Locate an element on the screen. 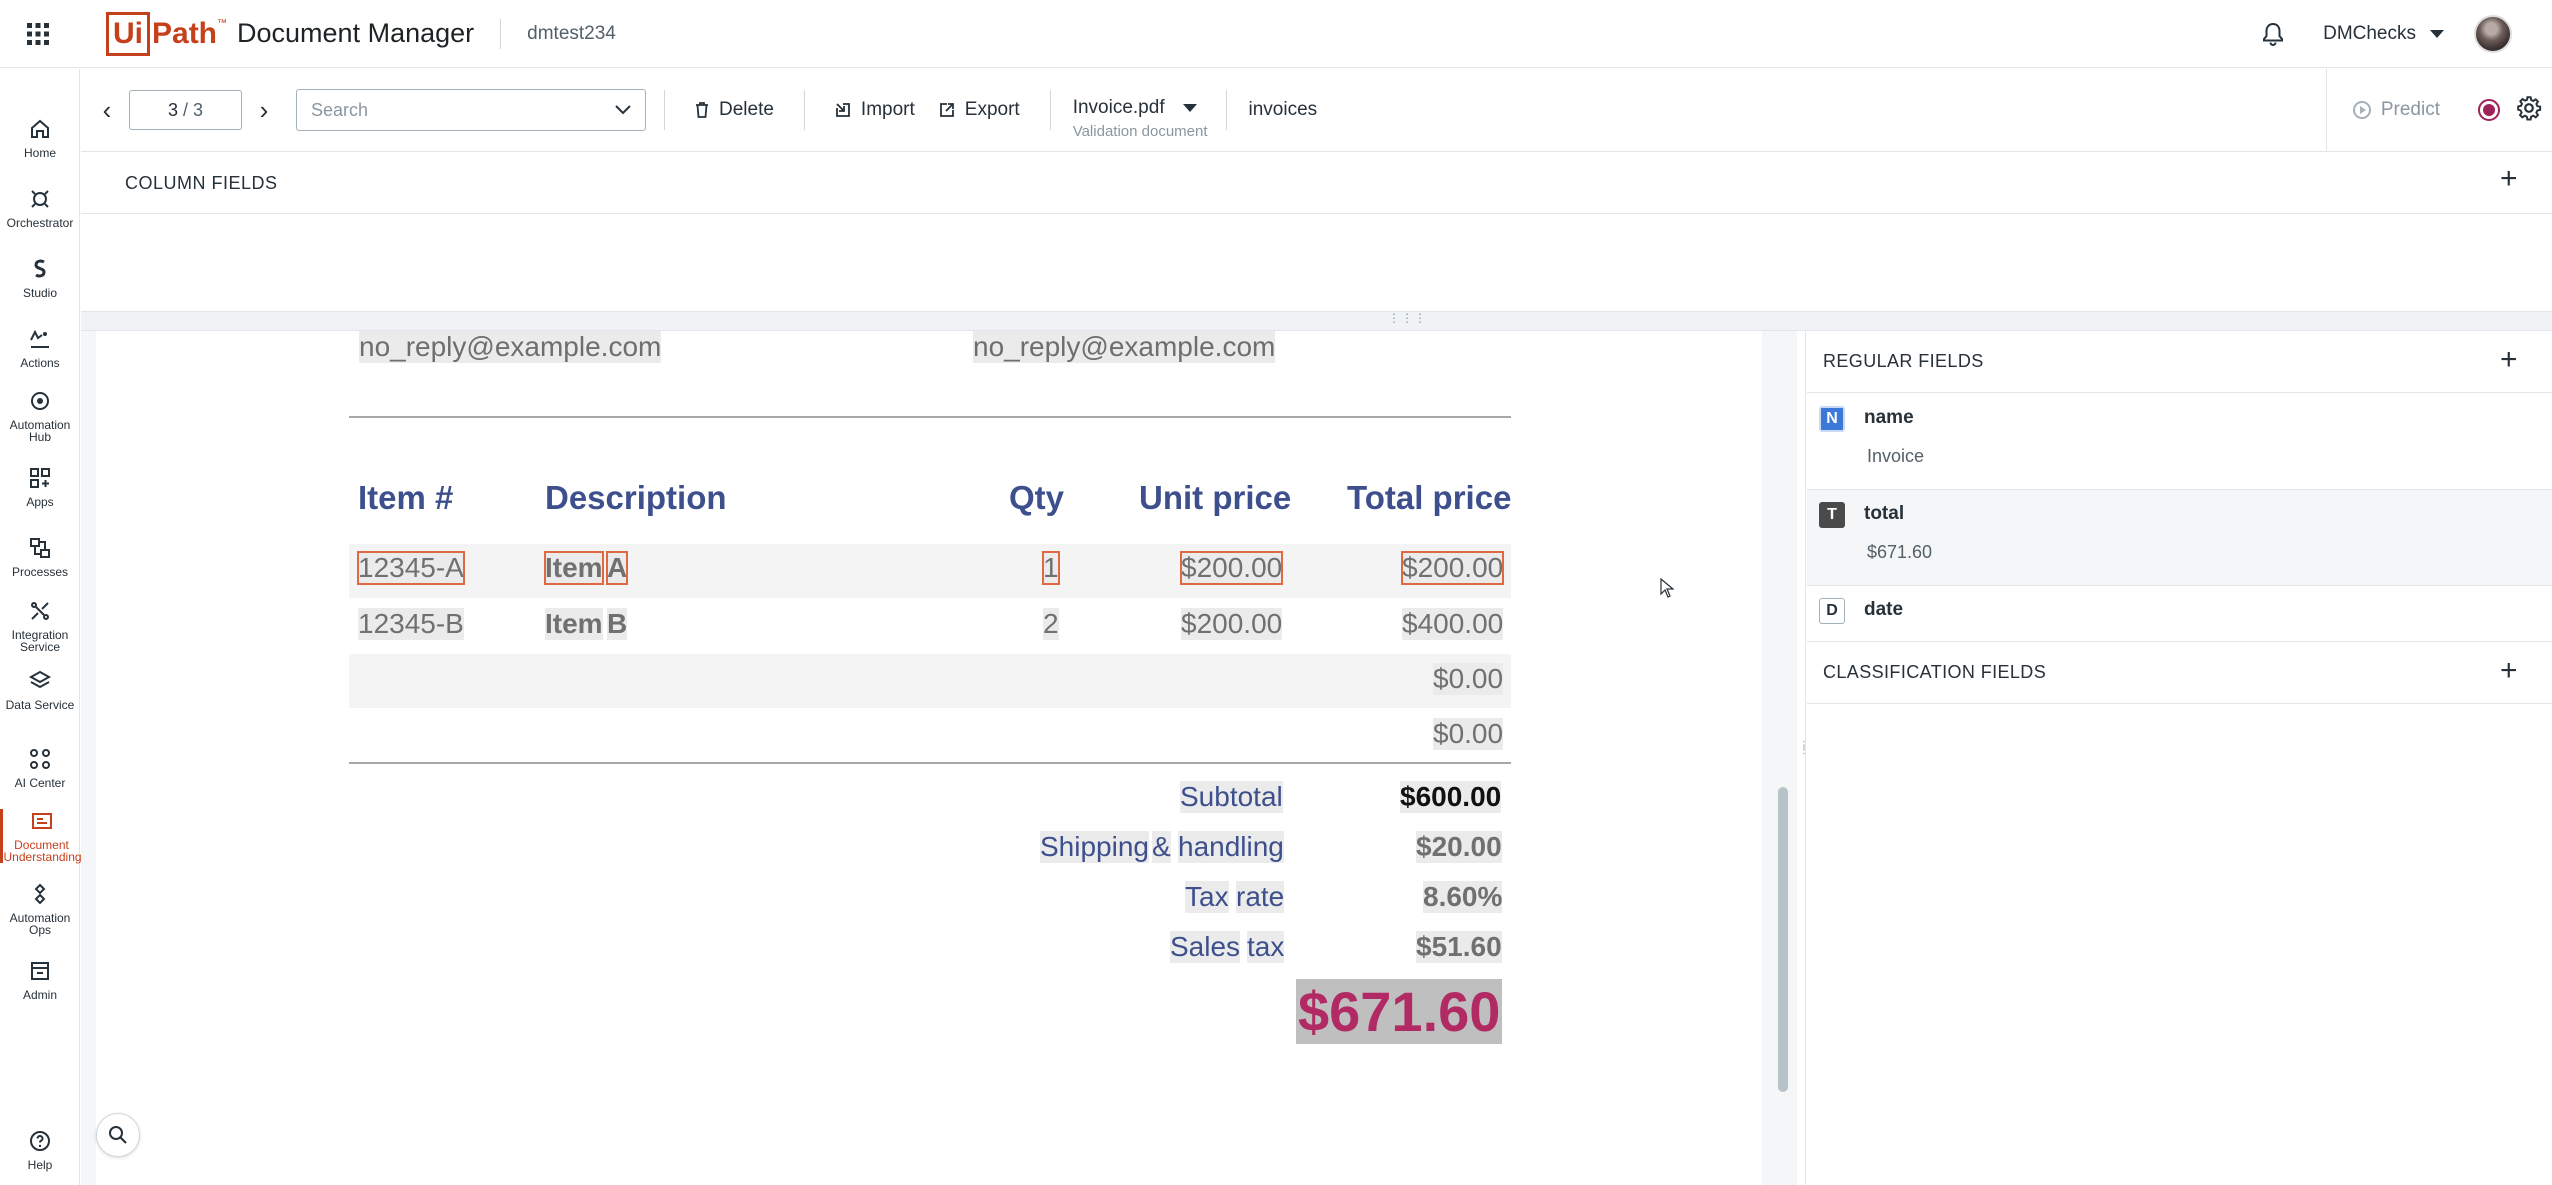 The height and width of the screenshot is (1185, 2552). table-row-bg is located at coordinates (930, 571).